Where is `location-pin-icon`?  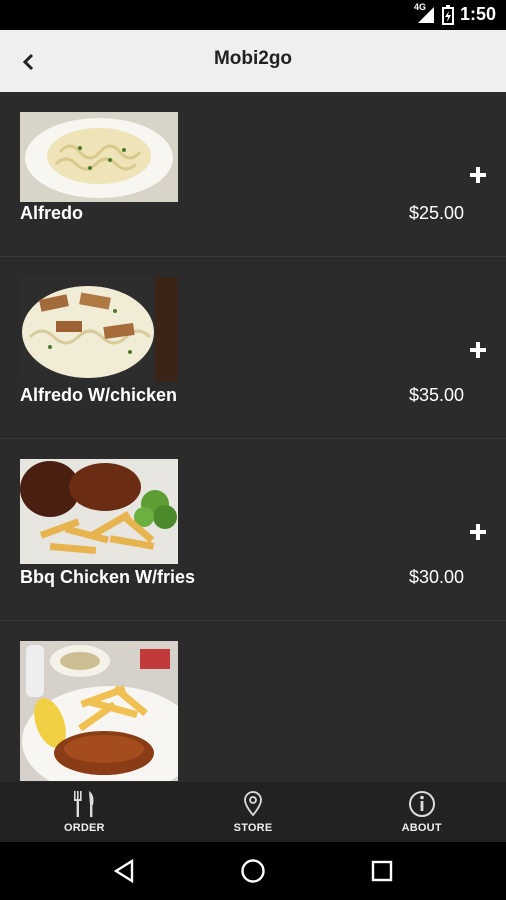
location-pin-icon is located at coordinates (253, 804).